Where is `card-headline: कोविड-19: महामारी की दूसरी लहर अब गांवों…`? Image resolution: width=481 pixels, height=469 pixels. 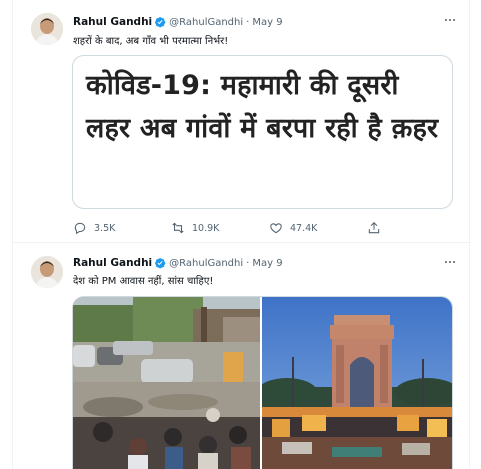 card-headline: कोविड-19: महामारी की दूसरी लहर अब गांवों… is located at coordinates (262, 107).